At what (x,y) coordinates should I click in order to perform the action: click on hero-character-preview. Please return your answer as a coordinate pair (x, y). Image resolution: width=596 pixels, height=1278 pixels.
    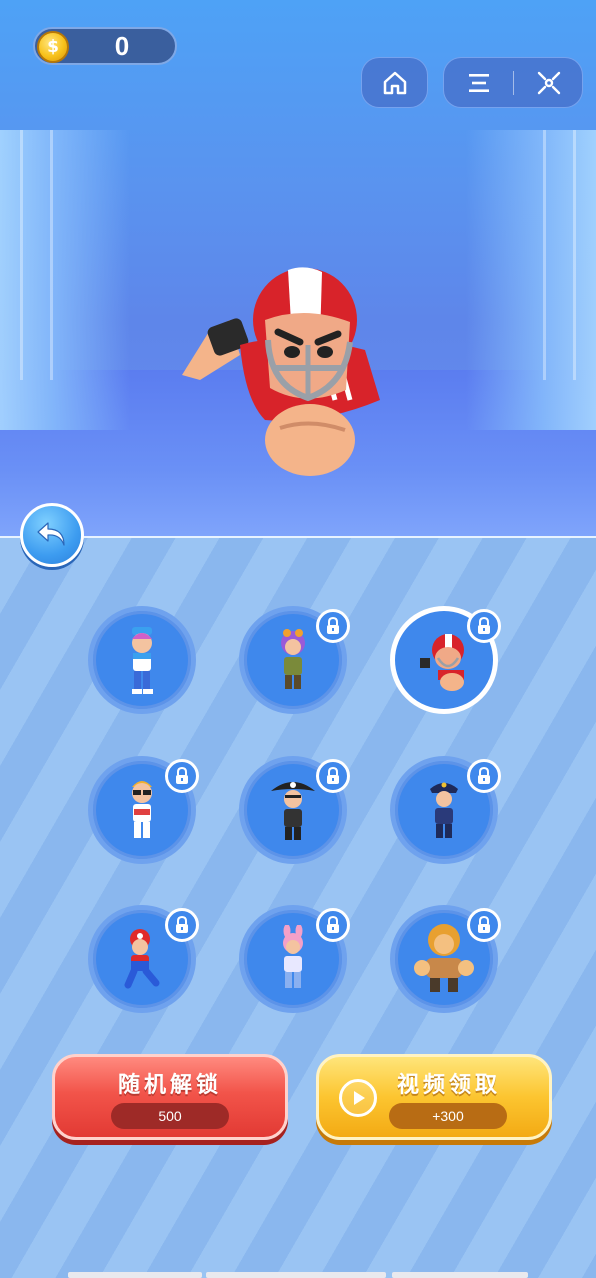
    Looking at the image, I should click on (281, 371).